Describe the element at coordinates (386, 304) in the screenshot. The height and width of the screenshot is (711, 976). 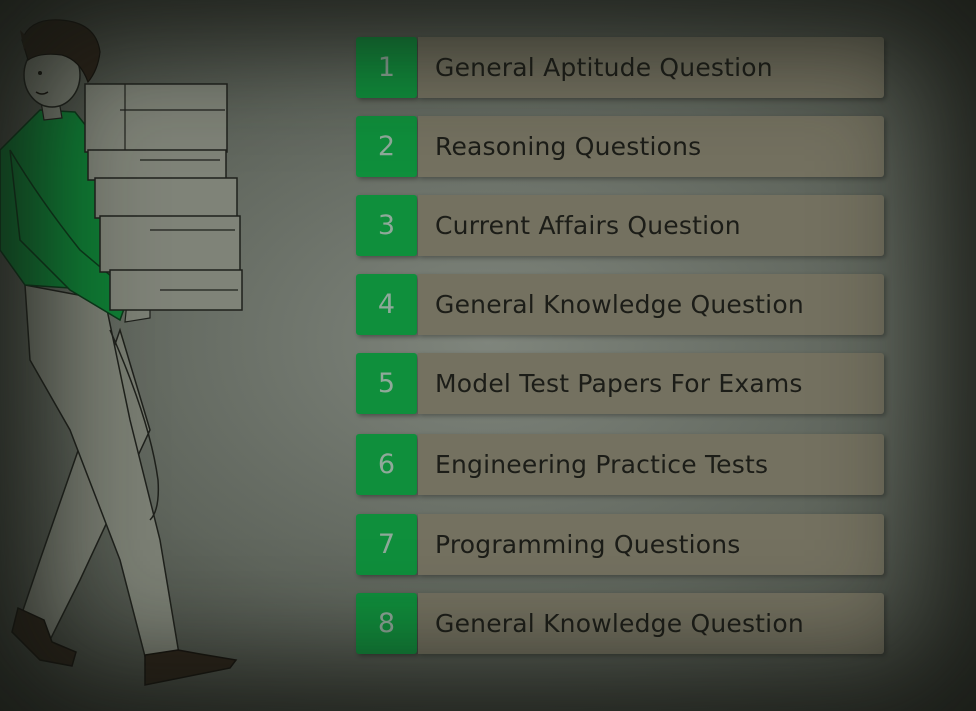
I see `item-number-badge: 4` at that location.